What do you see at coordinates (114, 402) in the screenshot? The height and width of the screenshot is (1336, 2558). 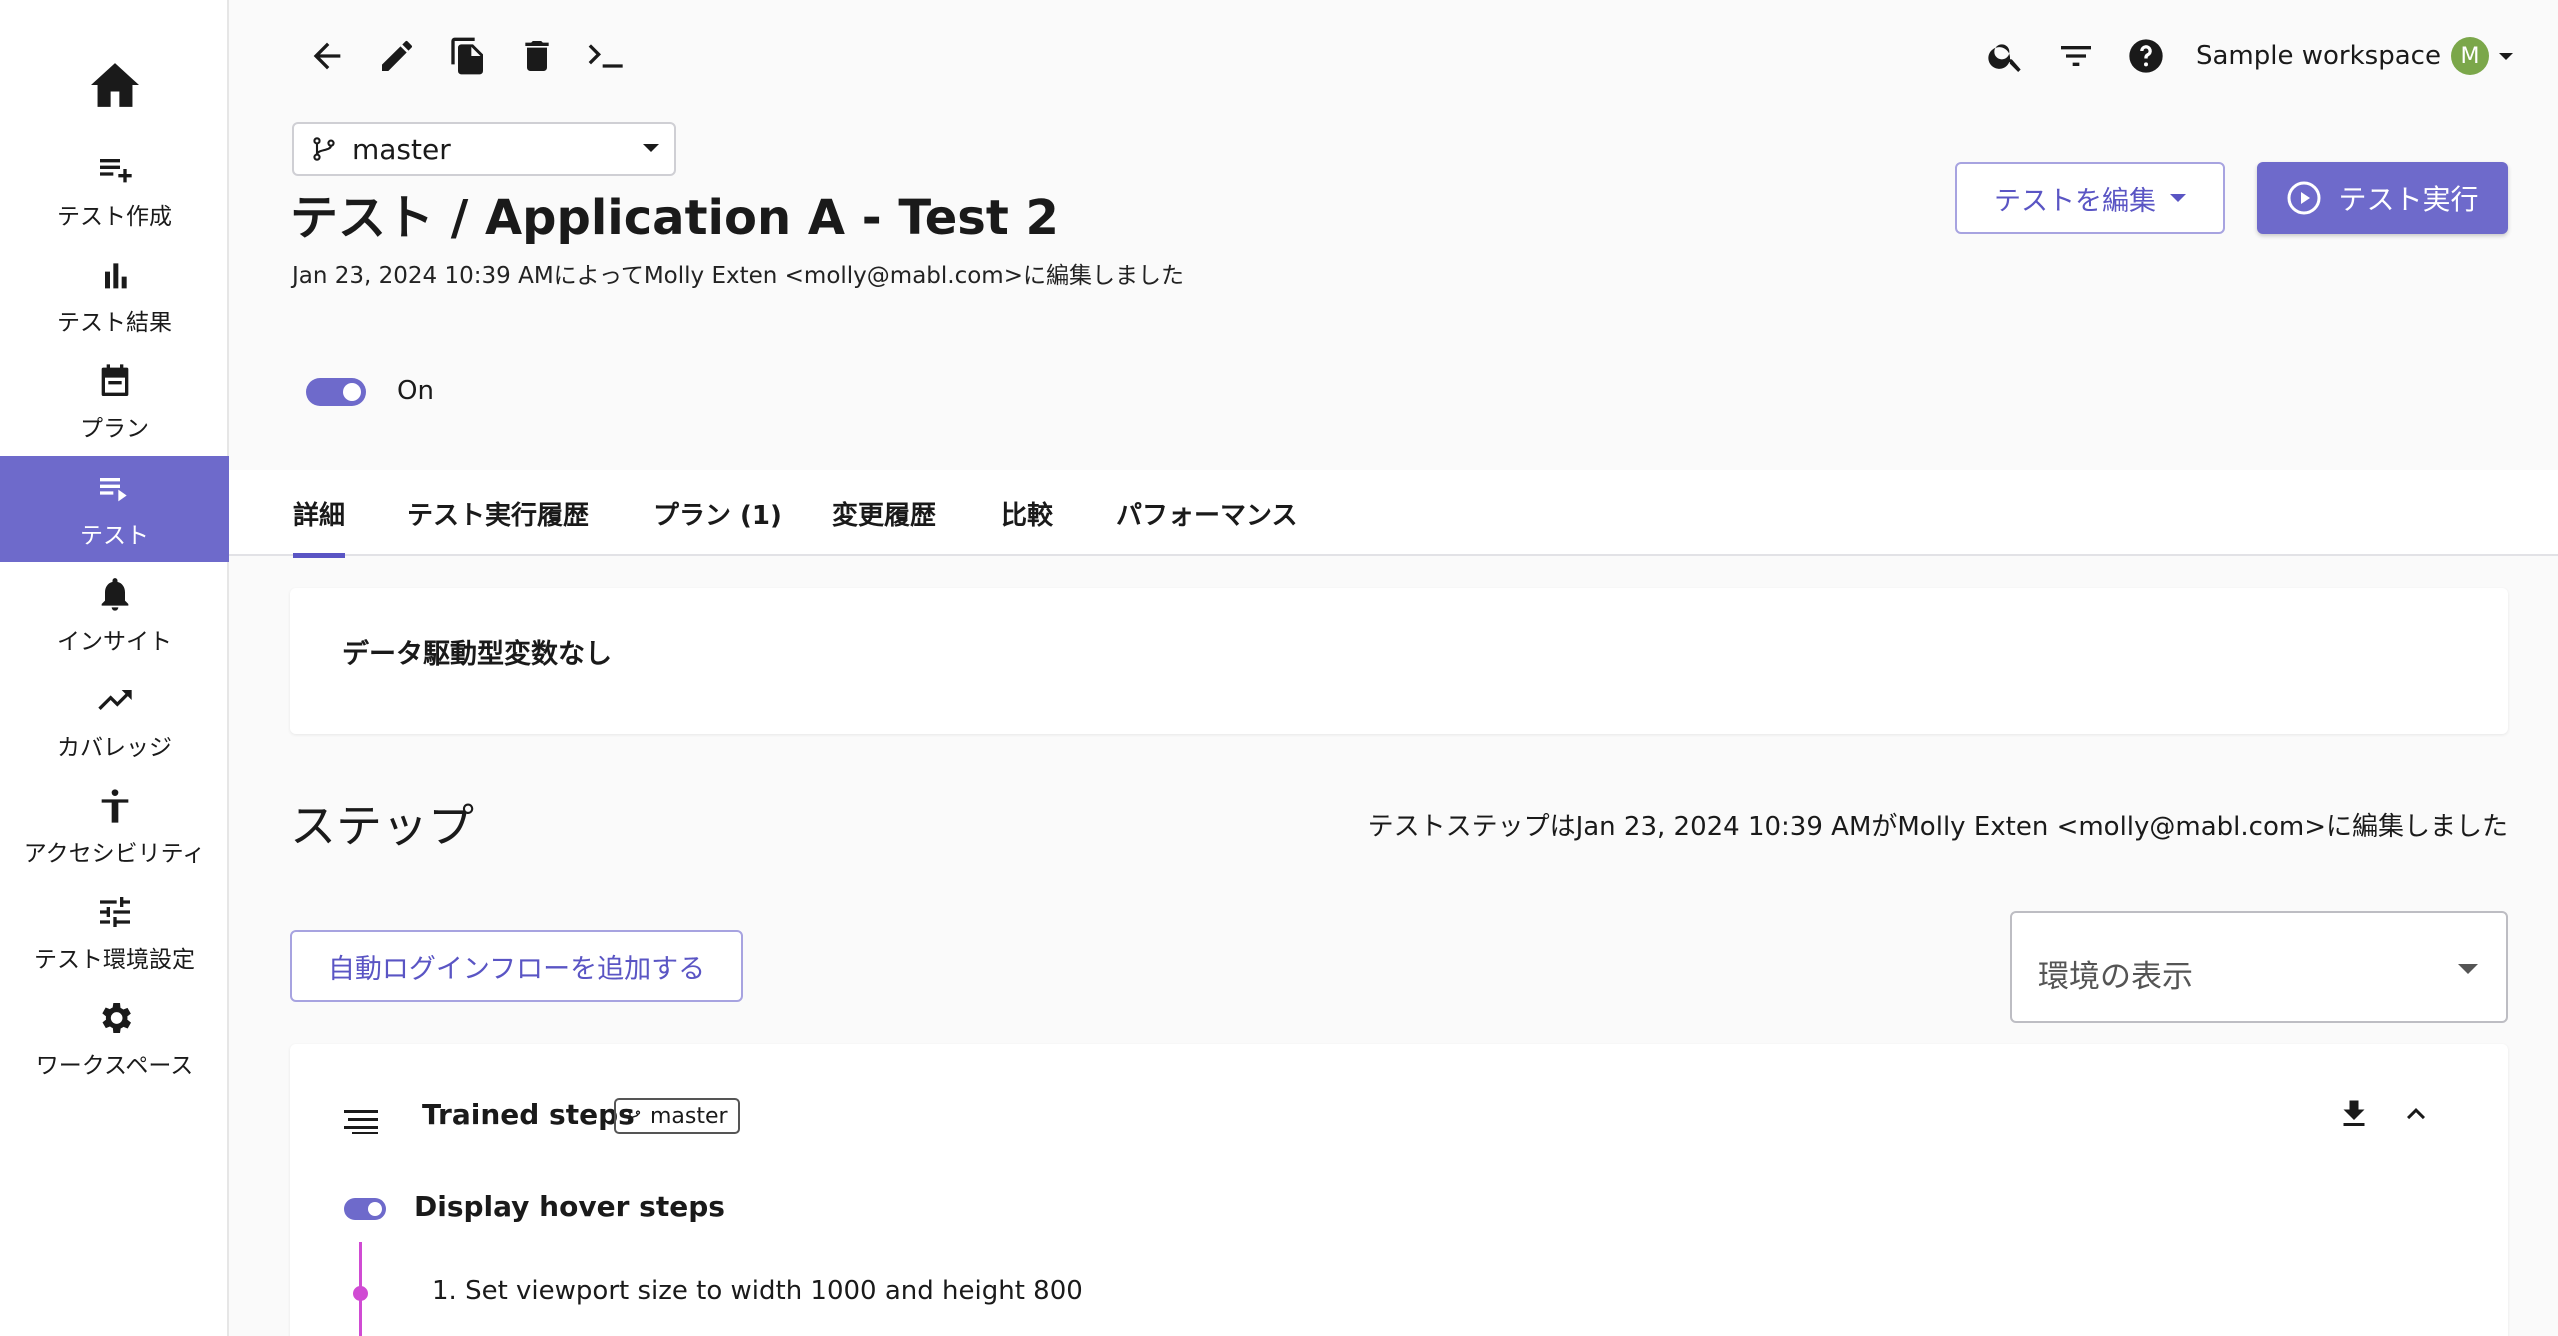 I see `sidebar-item-plans: プラン` at bounding box center [114, 402].